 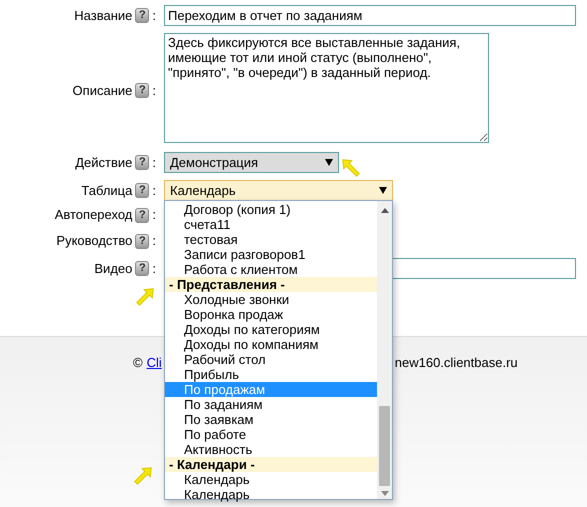 I want to click on dropdown-option: По работе, so click(x=271, y=434).